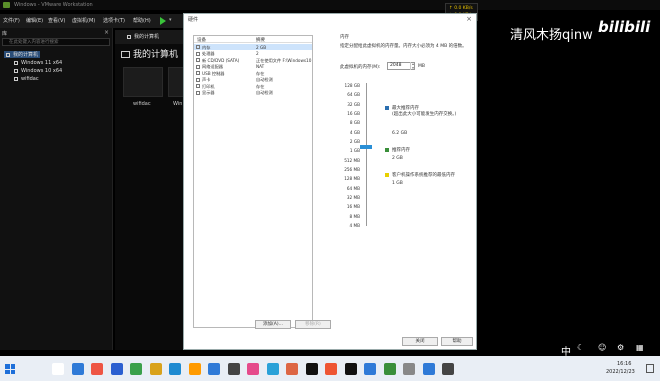 The height and width of the screenshot is (381, 660). Describe the element at coordinates (412, 66) in the screenshot. I see `spinner-icon: ▴ ▾` at that location.